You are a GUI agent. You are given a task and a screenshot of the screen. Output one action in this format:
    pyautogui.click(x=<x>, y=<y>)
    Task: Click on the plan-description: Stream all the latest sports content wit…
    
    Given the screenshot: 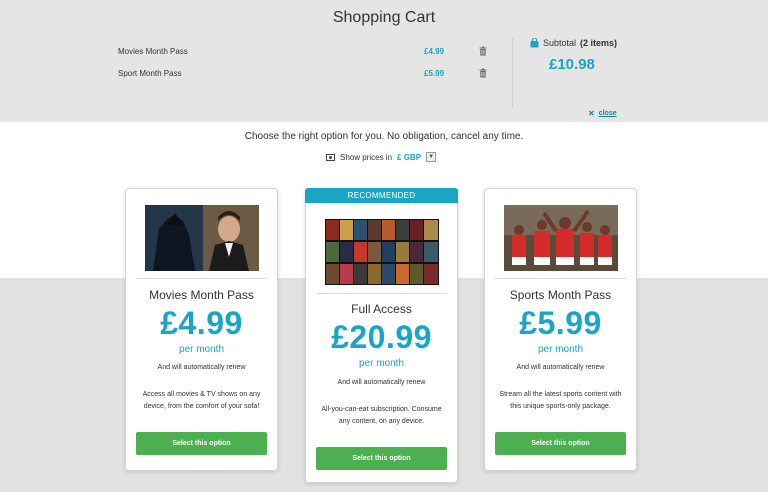 What is the action you would take?
    pyautogui.click(x=560, y=400)
    